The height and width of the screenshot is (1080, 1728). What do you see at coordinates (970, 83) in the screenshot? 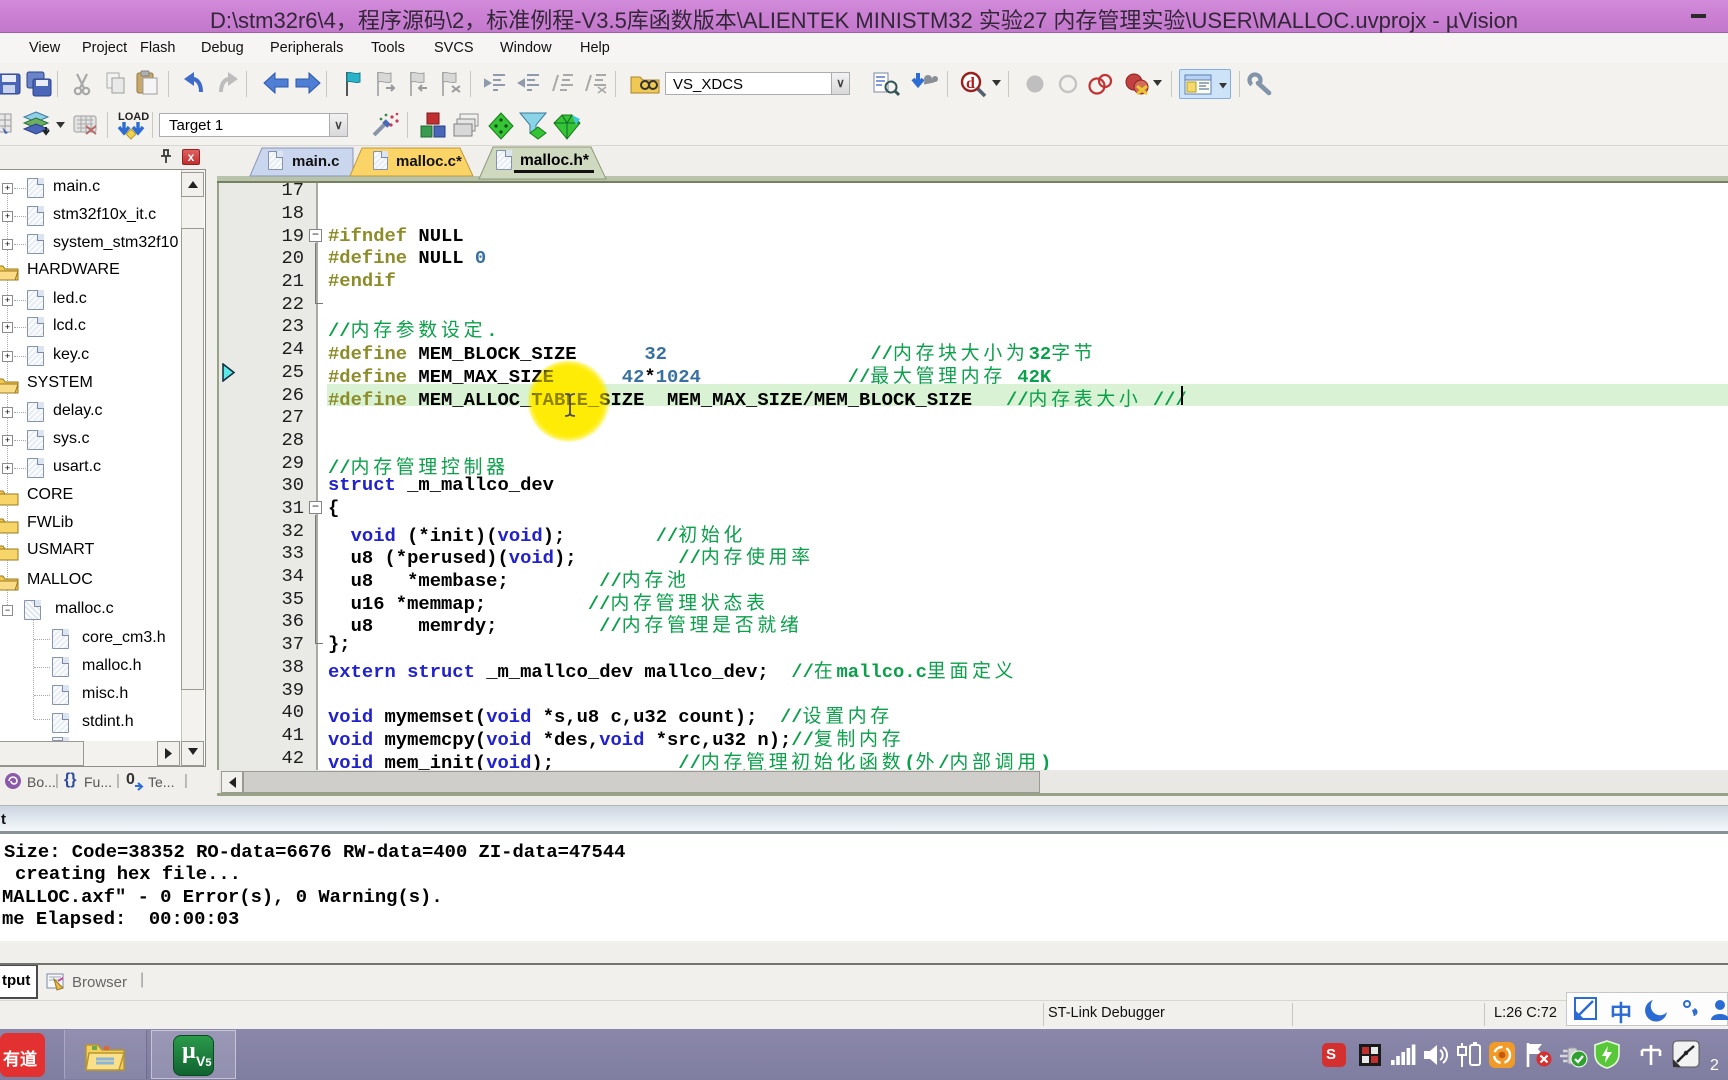
I see `svg-text: d` at bounding box center [970, 83].